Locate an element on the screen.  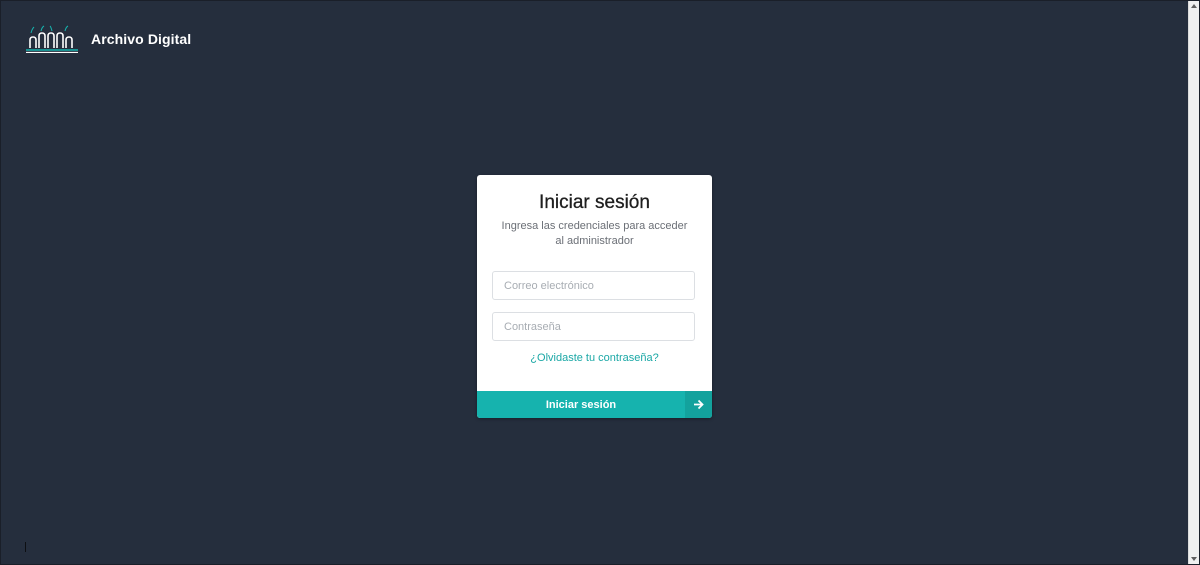
brand-name: Archivo Digital is located at coordinates (141, 39).